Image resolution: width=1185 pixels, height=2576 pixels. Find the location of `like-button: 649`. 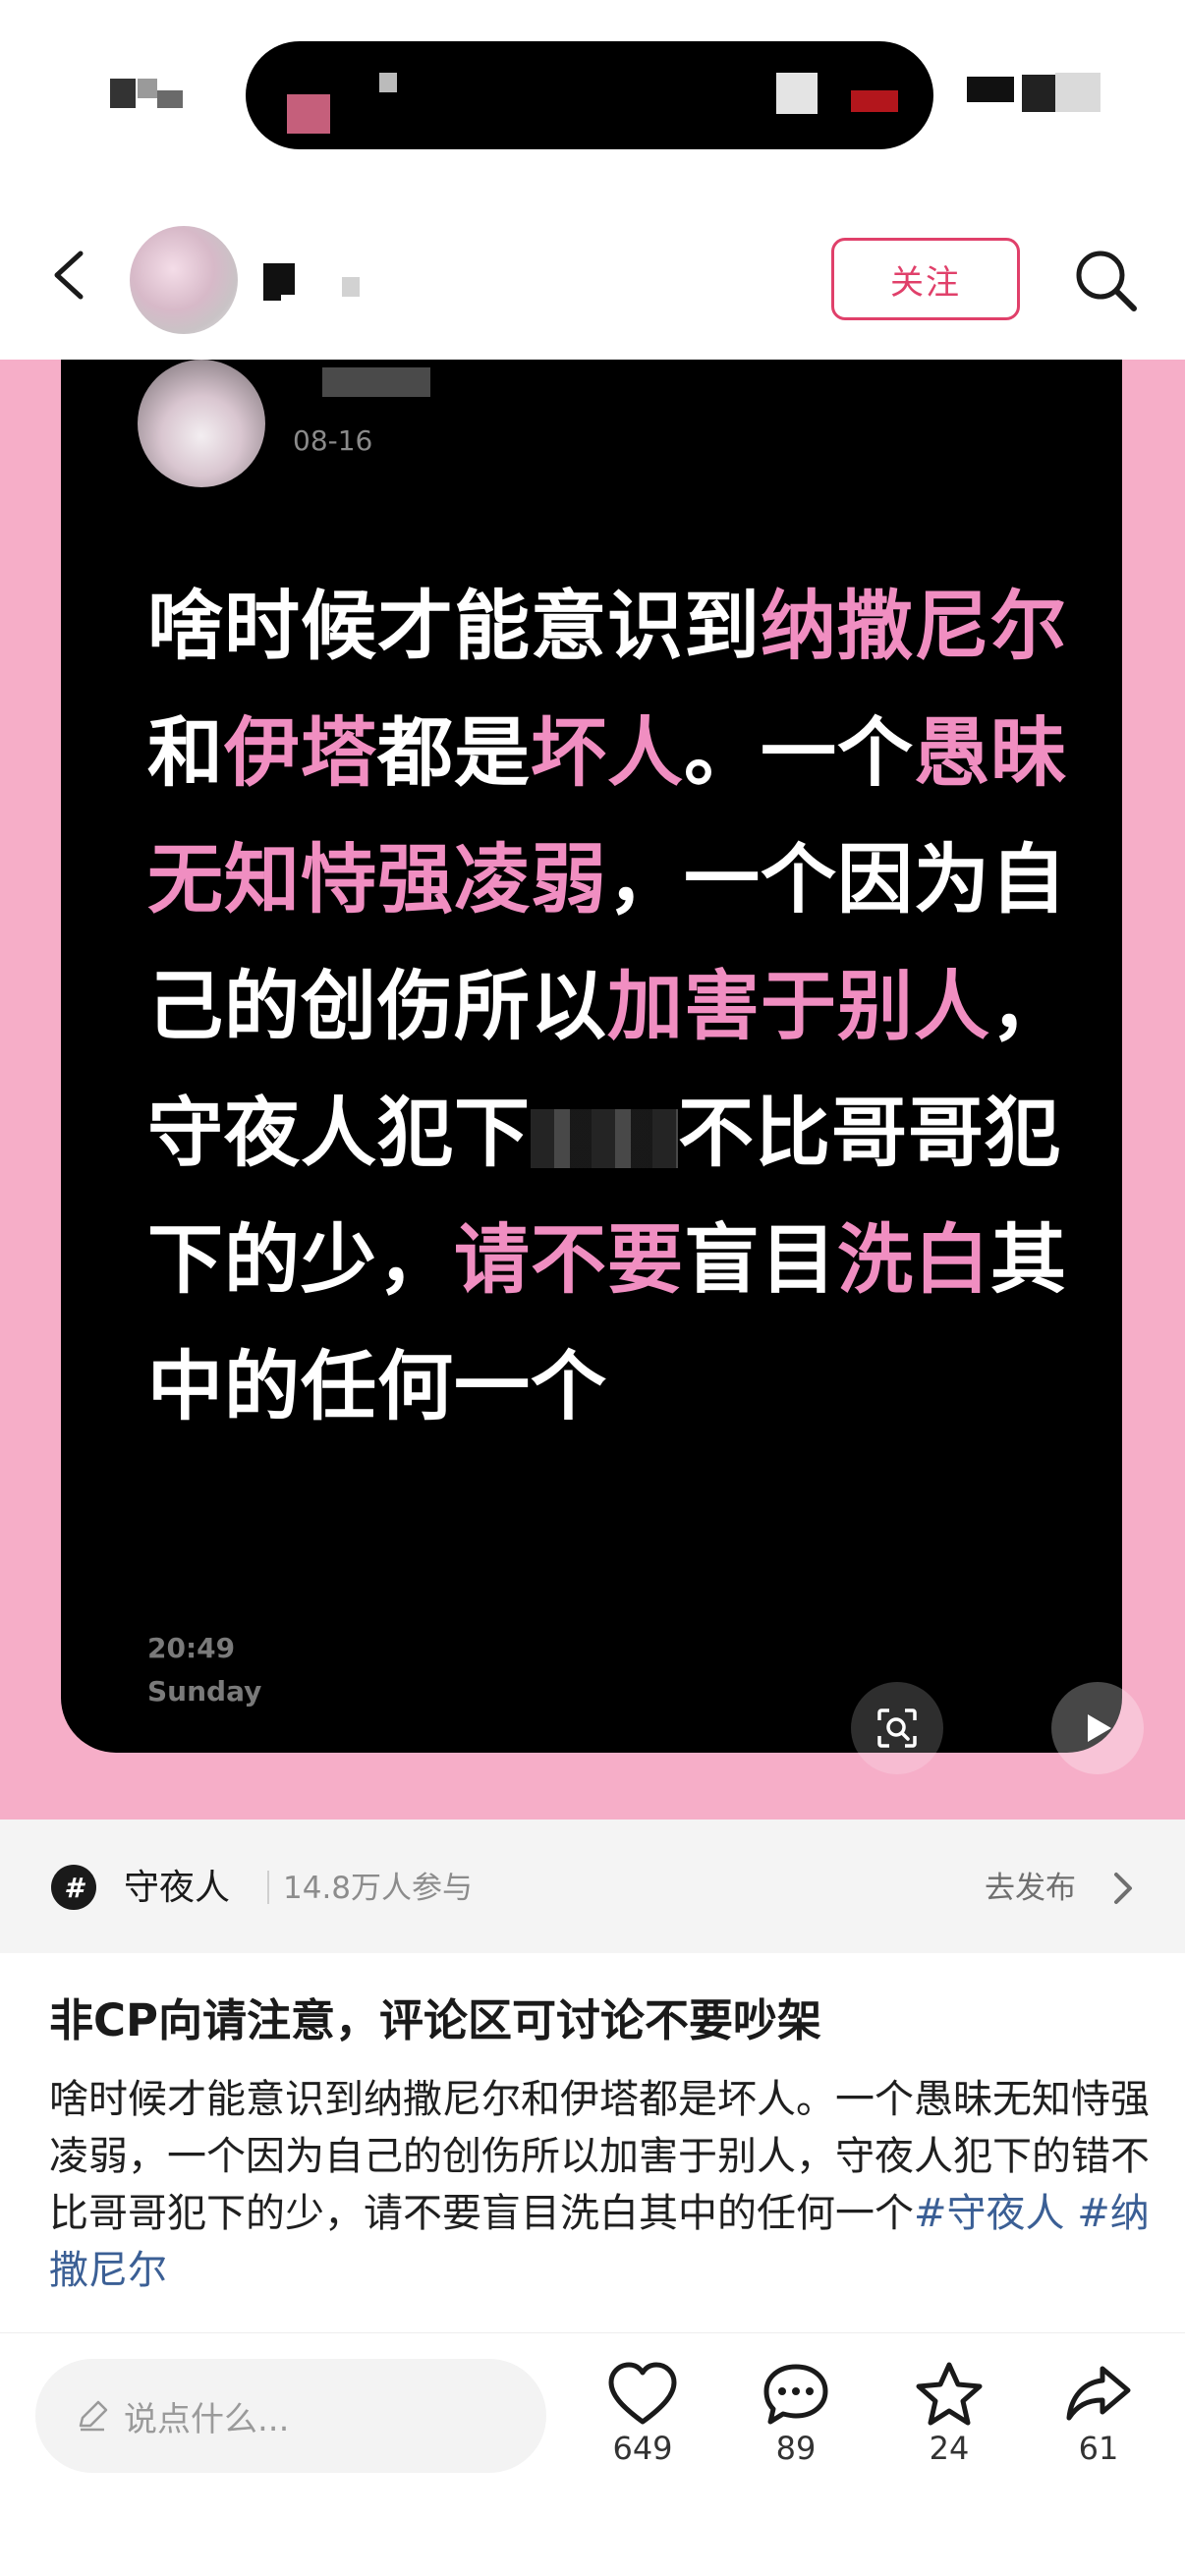

like-button: 649 is located at coordinates (643, 2414).